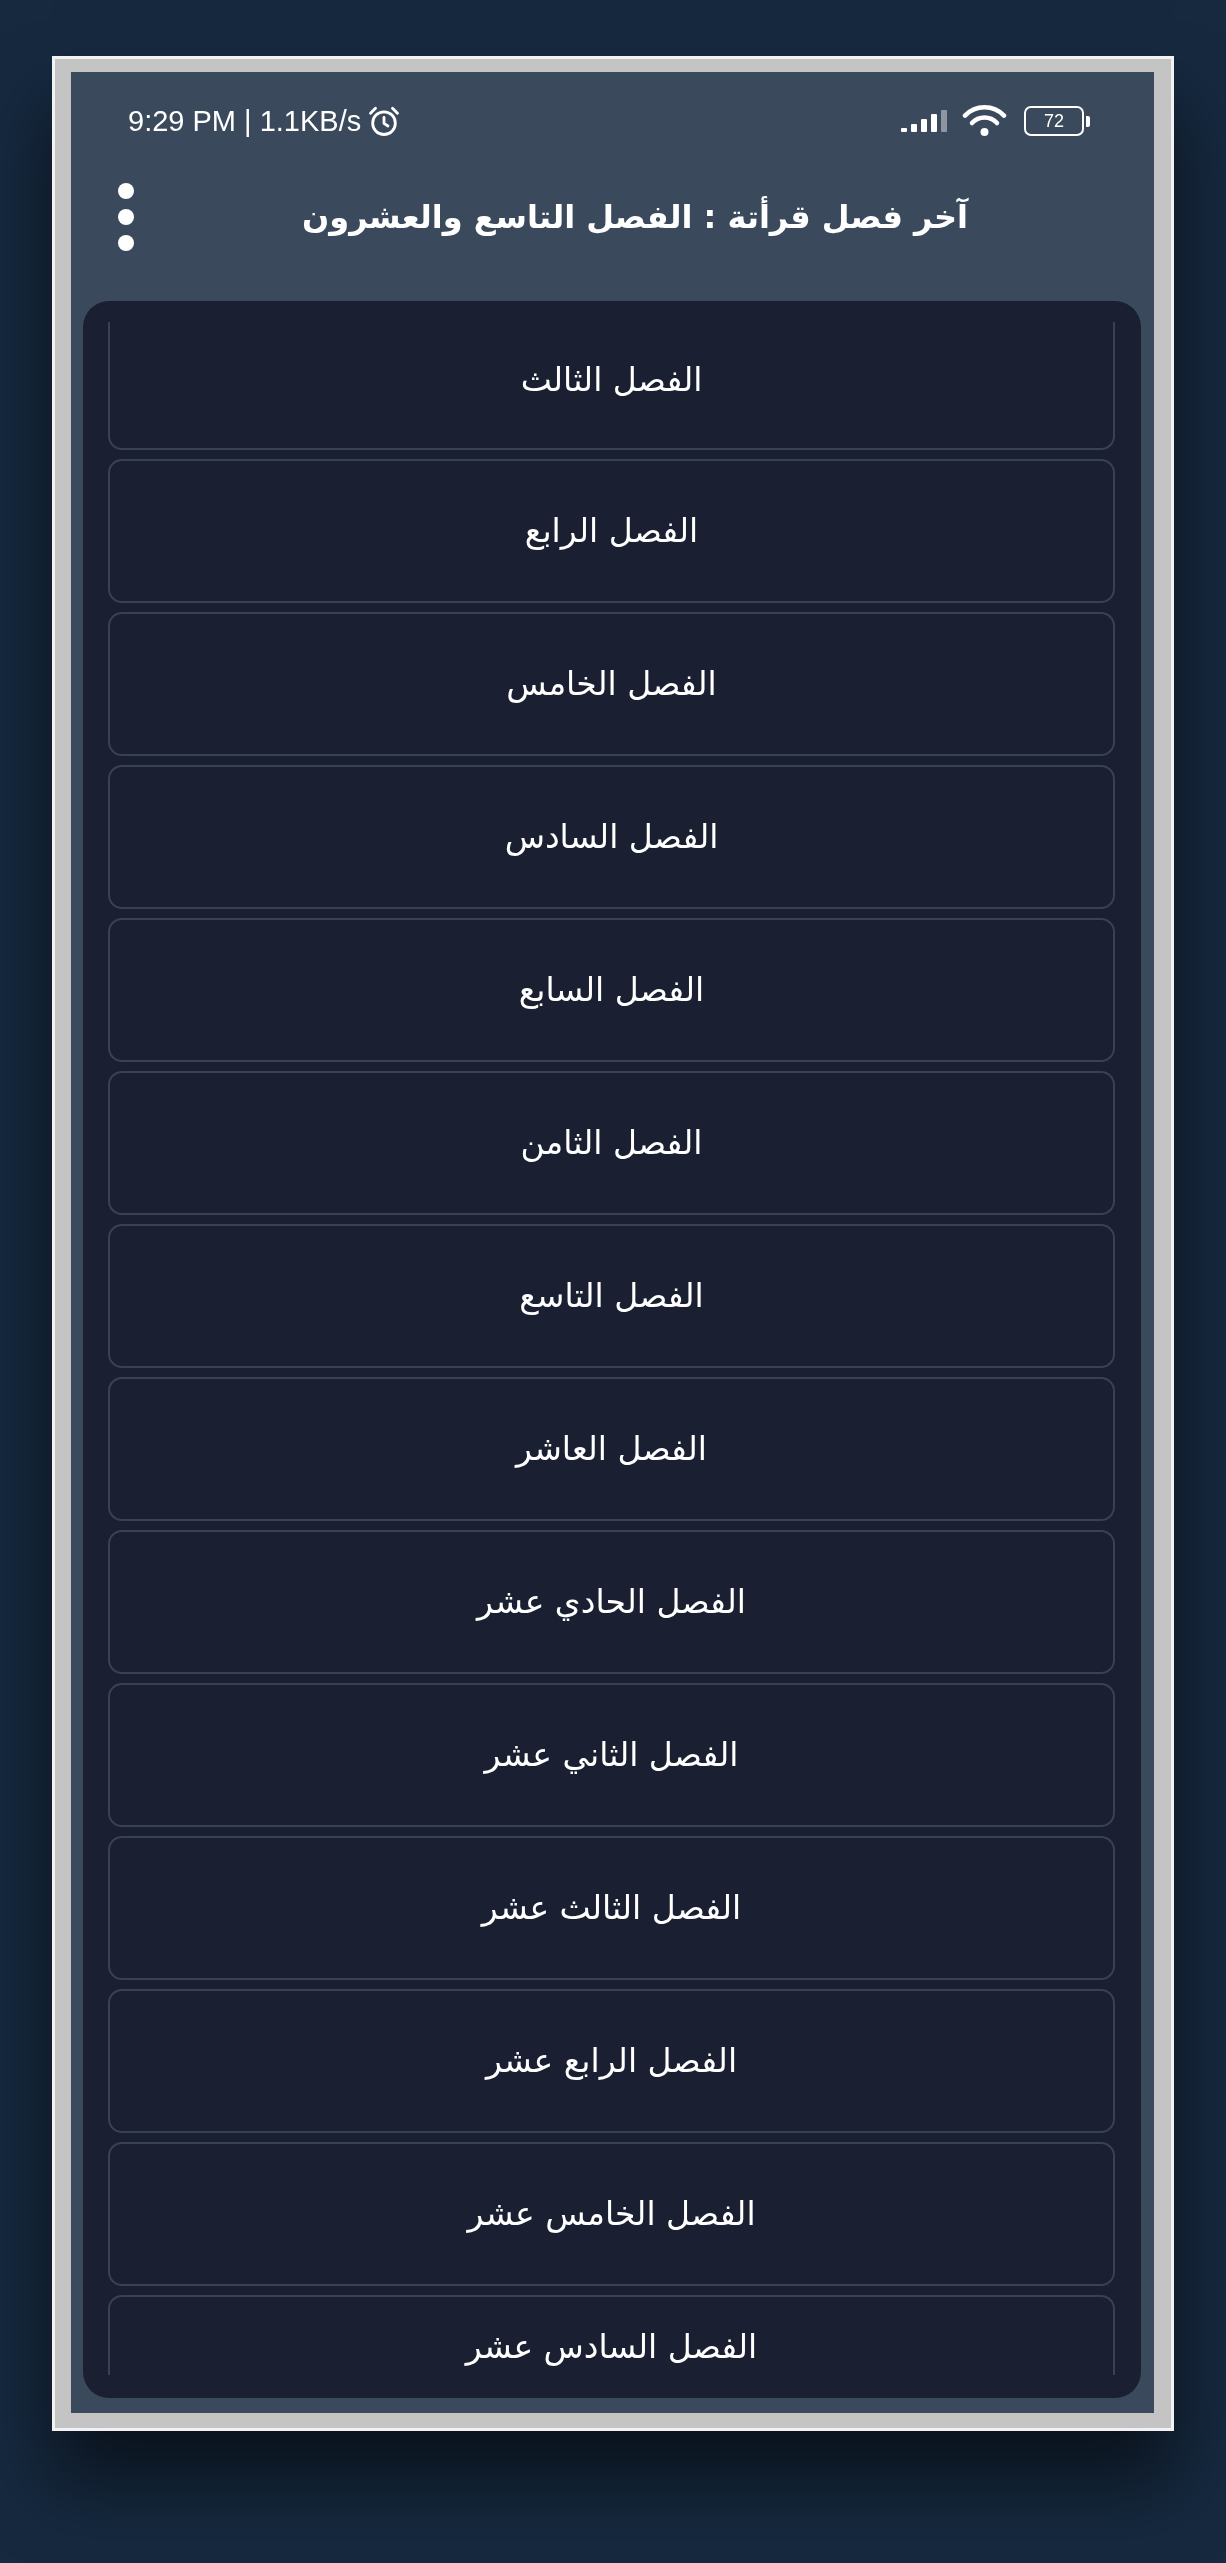  What do you see at coordinates (611, 1908) in the screenshot?
I see `chapter-item: الفصل الثالث عشر` at bounding box center [611, 1908].